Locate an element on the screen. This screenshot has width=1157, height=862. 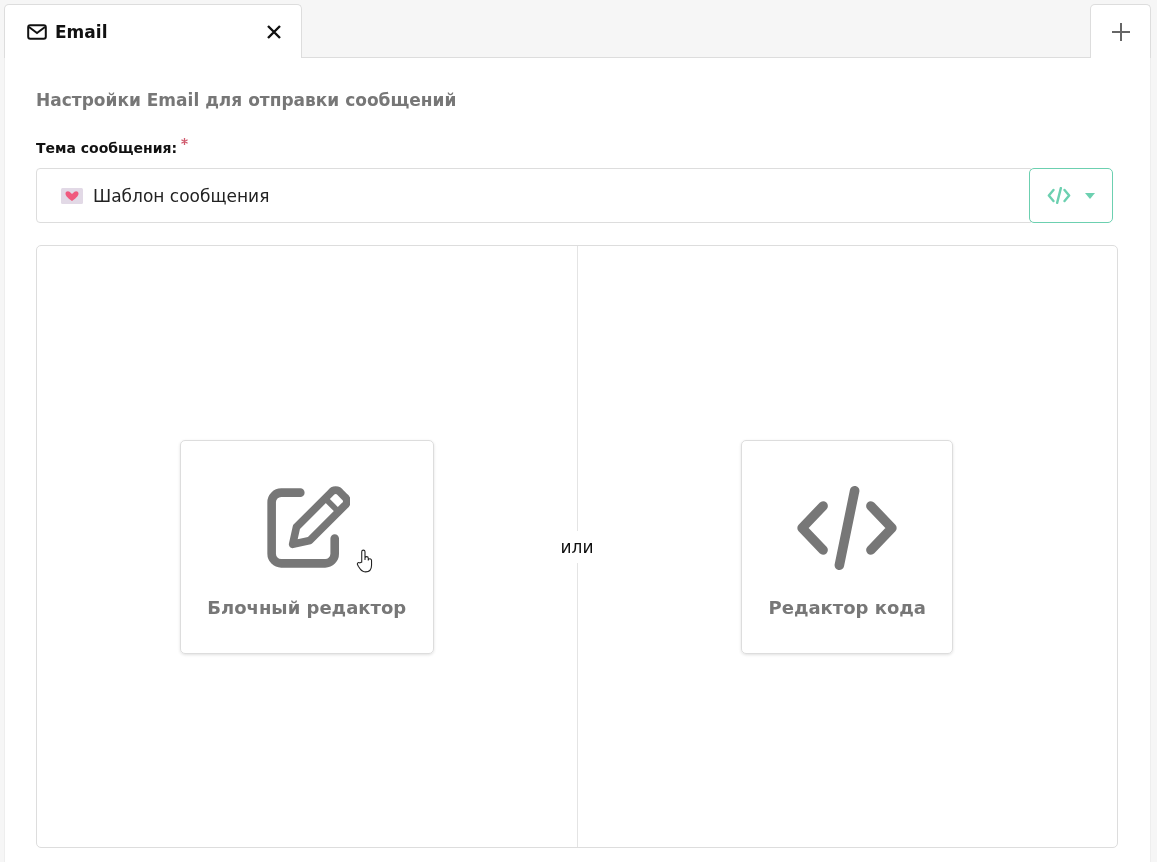
subject-input-field: Шаблон сообщения is located at coordinates (533, 195).